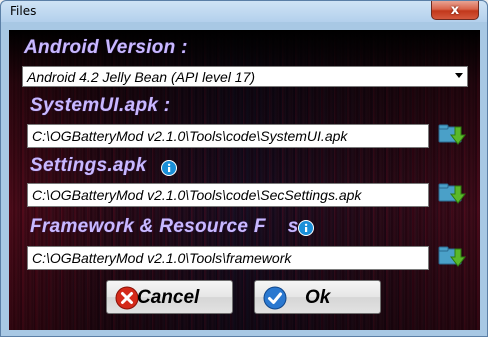 Image resolution: width=488 pixels, height=337 pixels. I want to click on settings-browse-button, so click(452, 193).